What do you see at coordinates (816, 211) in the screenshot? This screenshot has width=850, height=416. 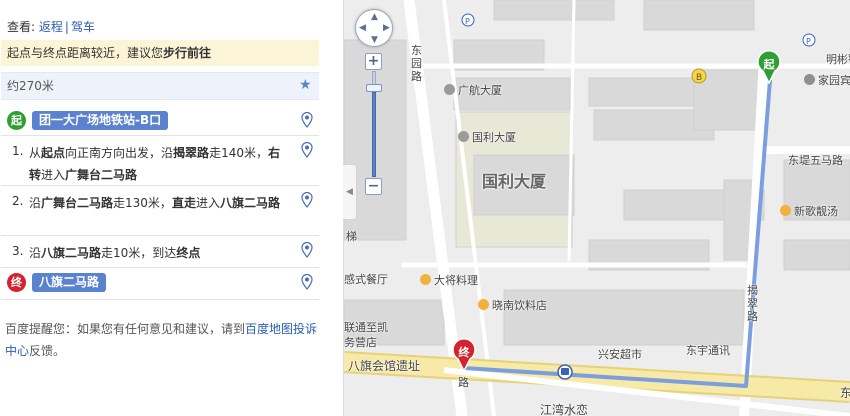 I see `xinge-text: 新歌靓汤` at bounding box center [816, 211].